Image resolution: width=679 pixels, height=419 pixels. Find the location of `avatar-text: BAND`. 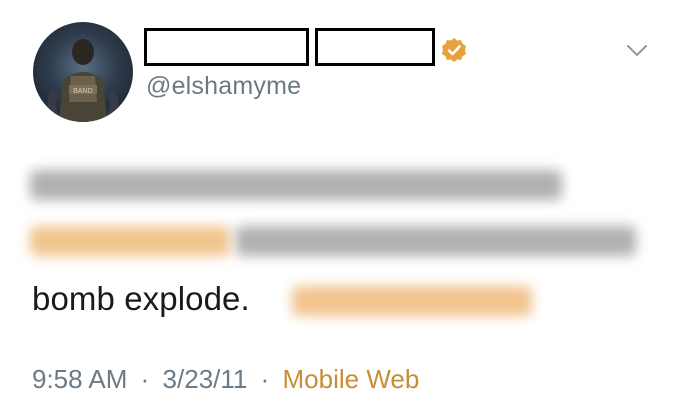

avatar-text: BAND is located at coordinates (82, 91).